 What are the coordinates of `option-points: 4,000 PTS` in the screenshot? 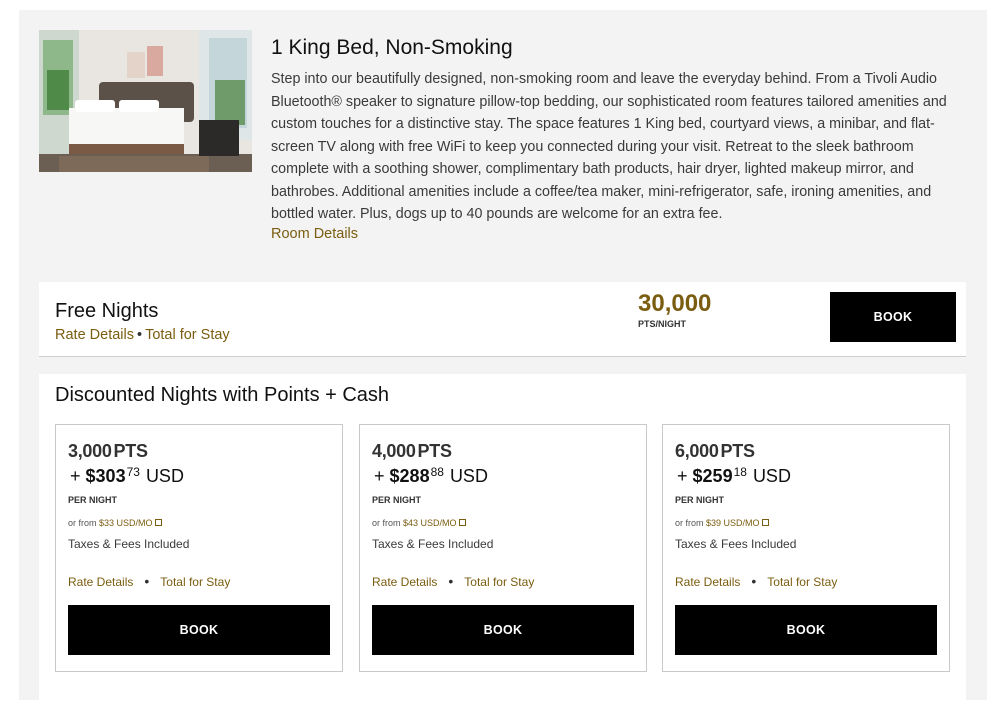 It's located at (412, 451).